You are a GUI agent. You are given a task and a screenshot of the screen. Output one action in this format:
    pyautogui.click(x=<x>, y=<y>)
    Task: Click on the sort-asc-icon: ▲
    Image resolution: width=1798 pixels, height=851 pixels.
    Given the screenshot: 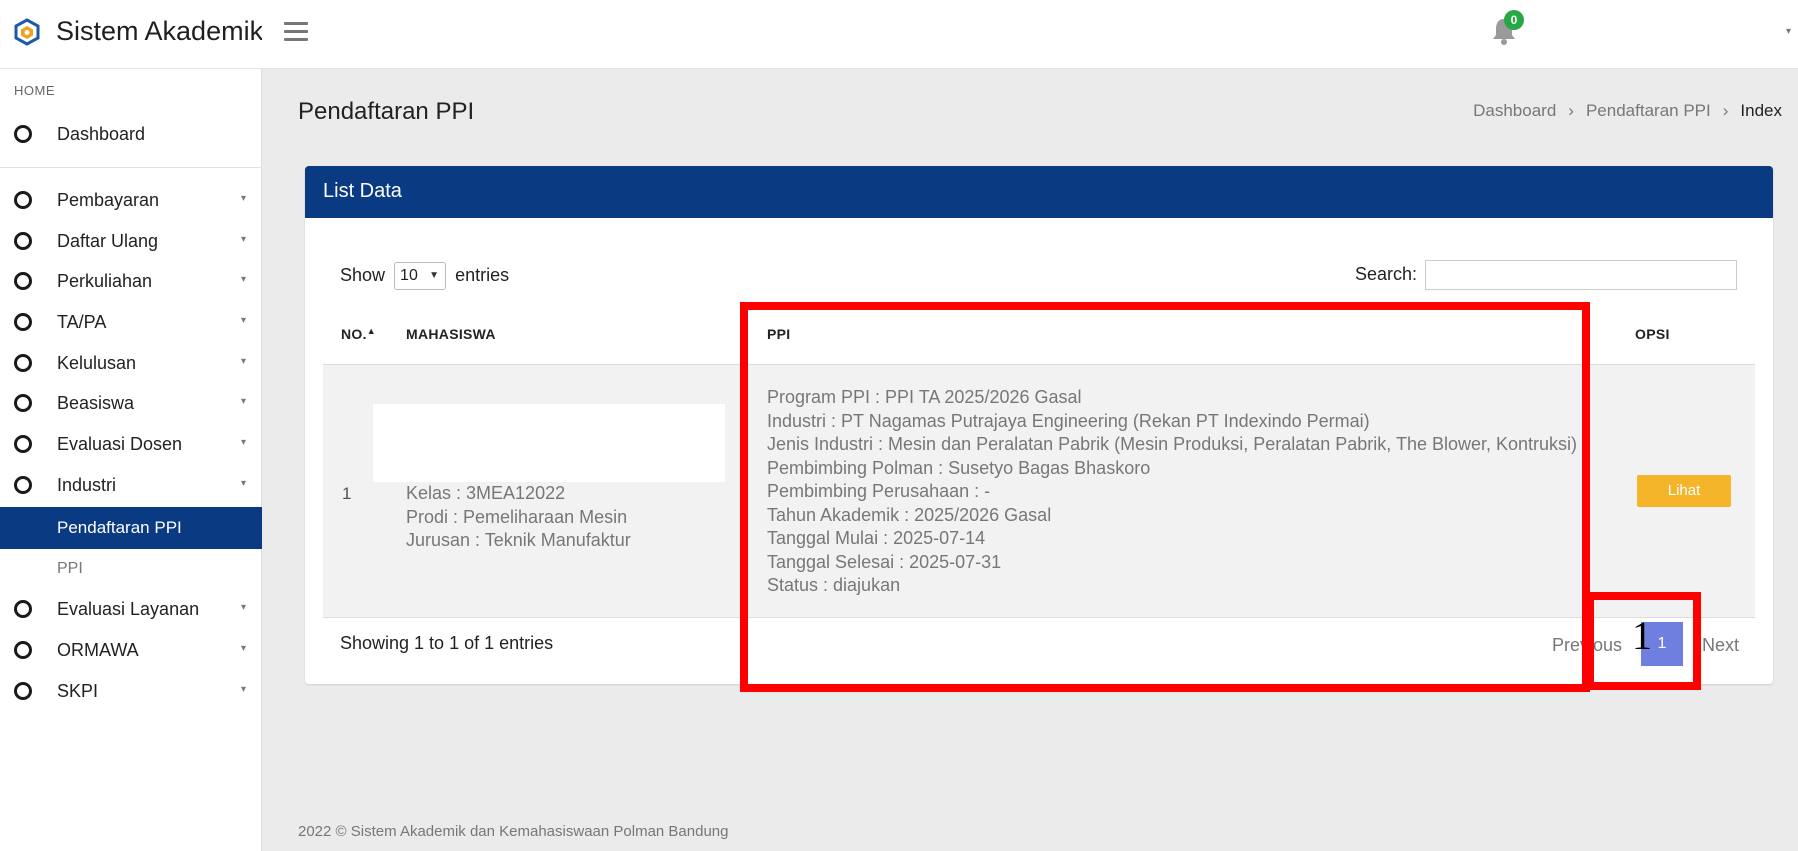 What is the action you would take?
    pyautogui.click(x=371, y=331)
    